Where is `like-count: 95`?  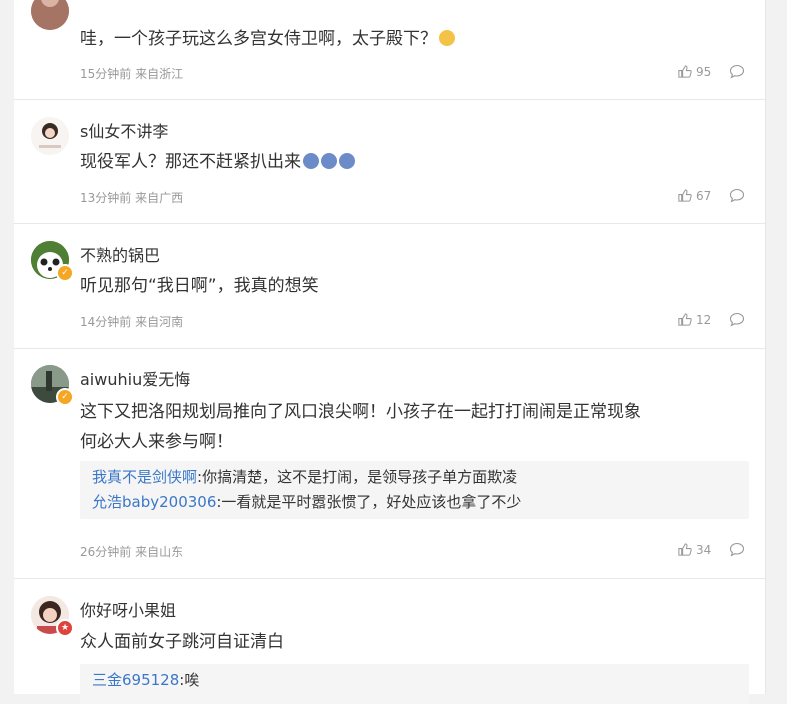
like-count: 95 is located at coordinates (704, 71).